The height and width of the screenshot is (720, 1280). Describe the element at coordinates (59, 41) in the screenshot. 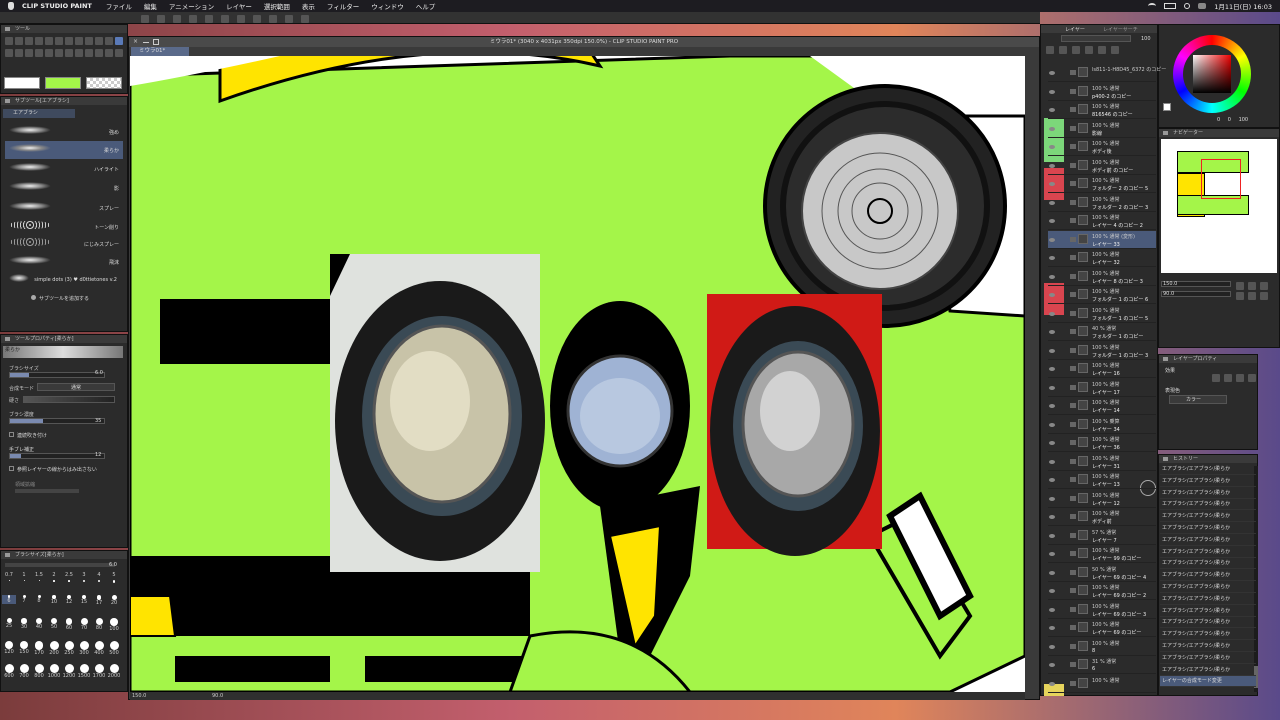

I see `lasso-tool-icon` at that location.